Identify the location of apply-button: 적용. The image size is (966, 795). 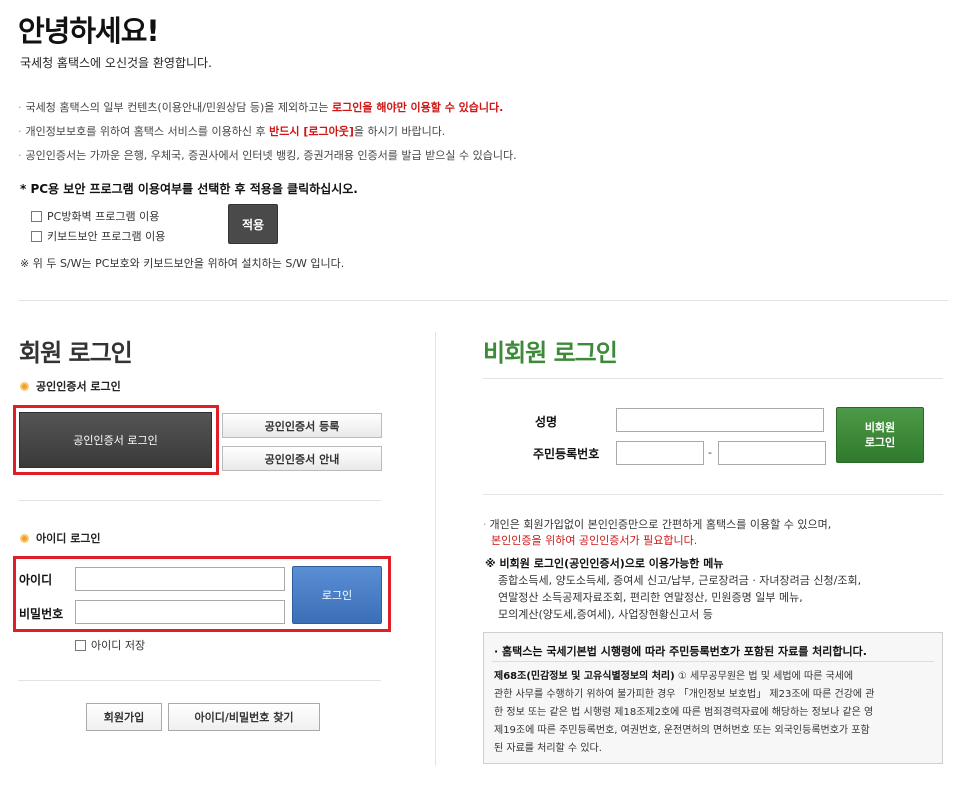
(253, 224).